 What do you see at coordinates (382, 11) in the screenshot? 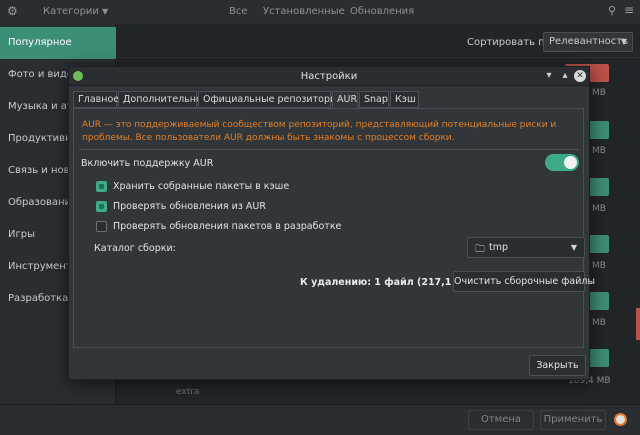
I see `tab-updates: Обновления` at bounding box center [382, 11].